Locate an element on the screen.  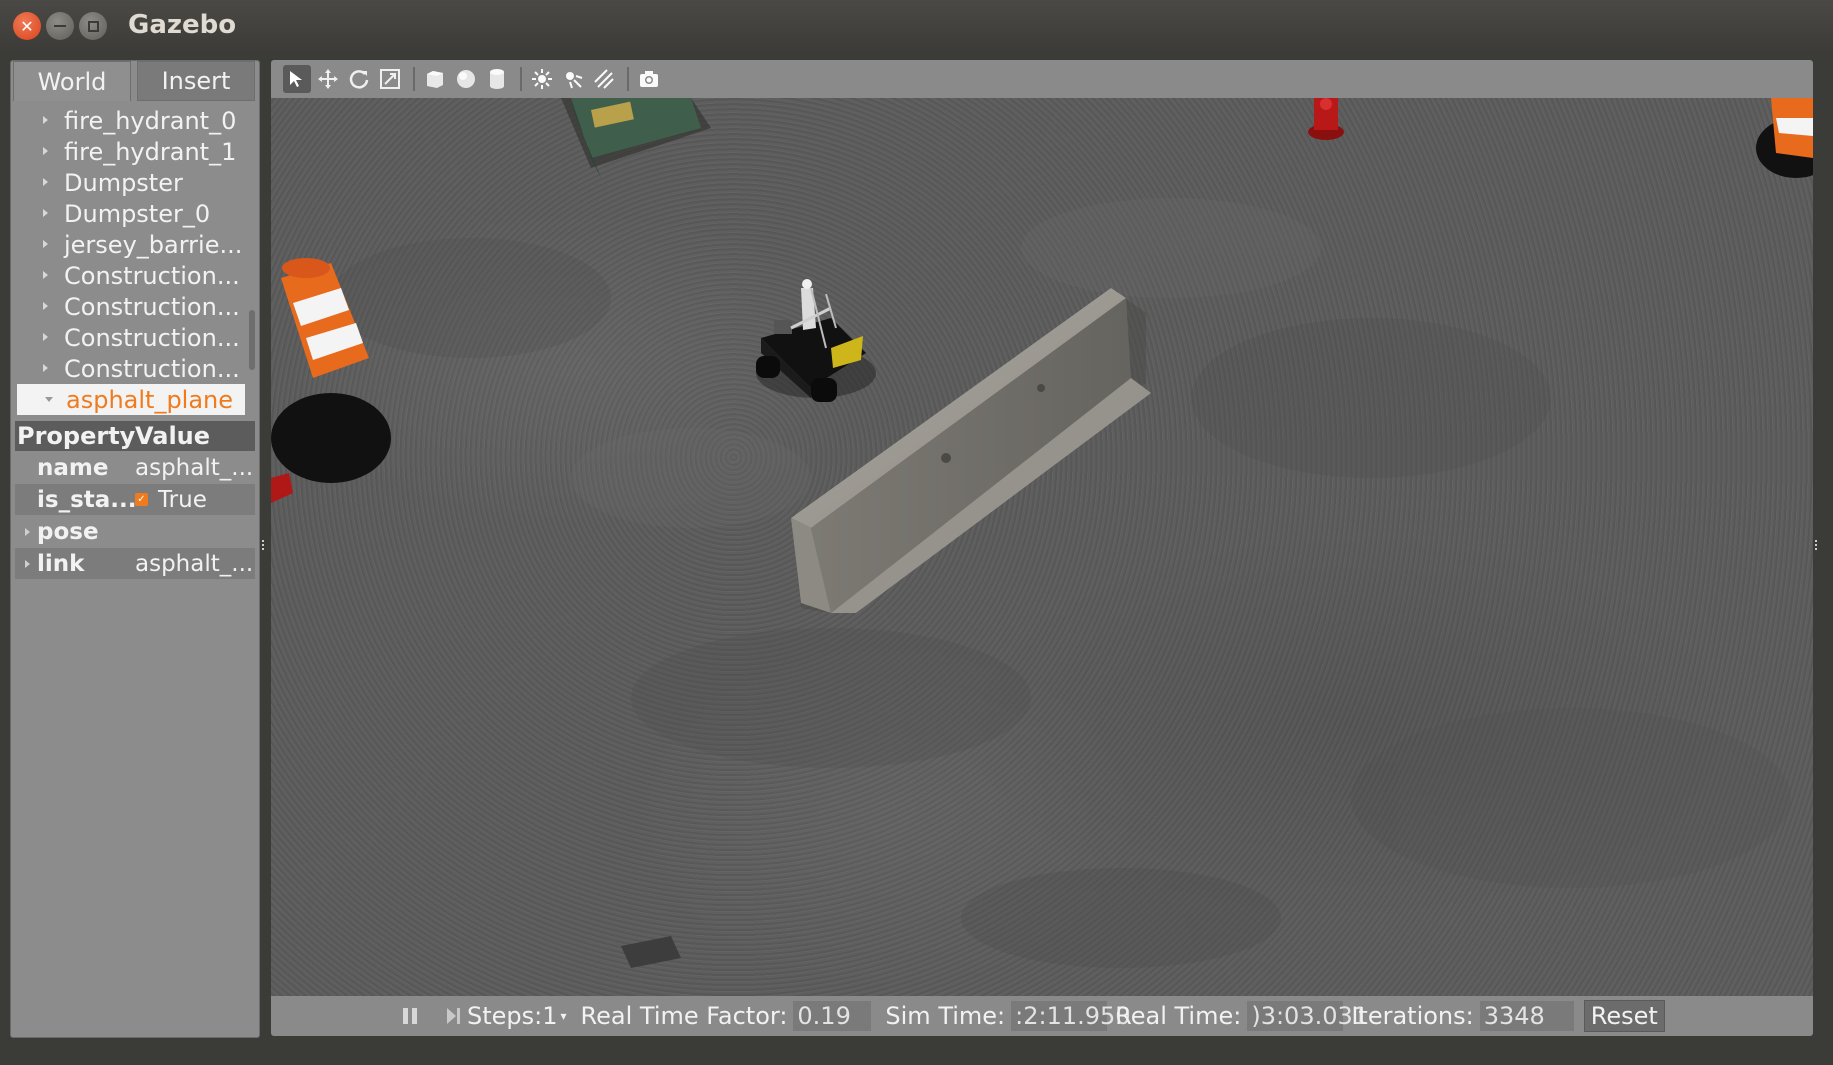
viewport-splitter-handle is located at coordinates (1817, 545).